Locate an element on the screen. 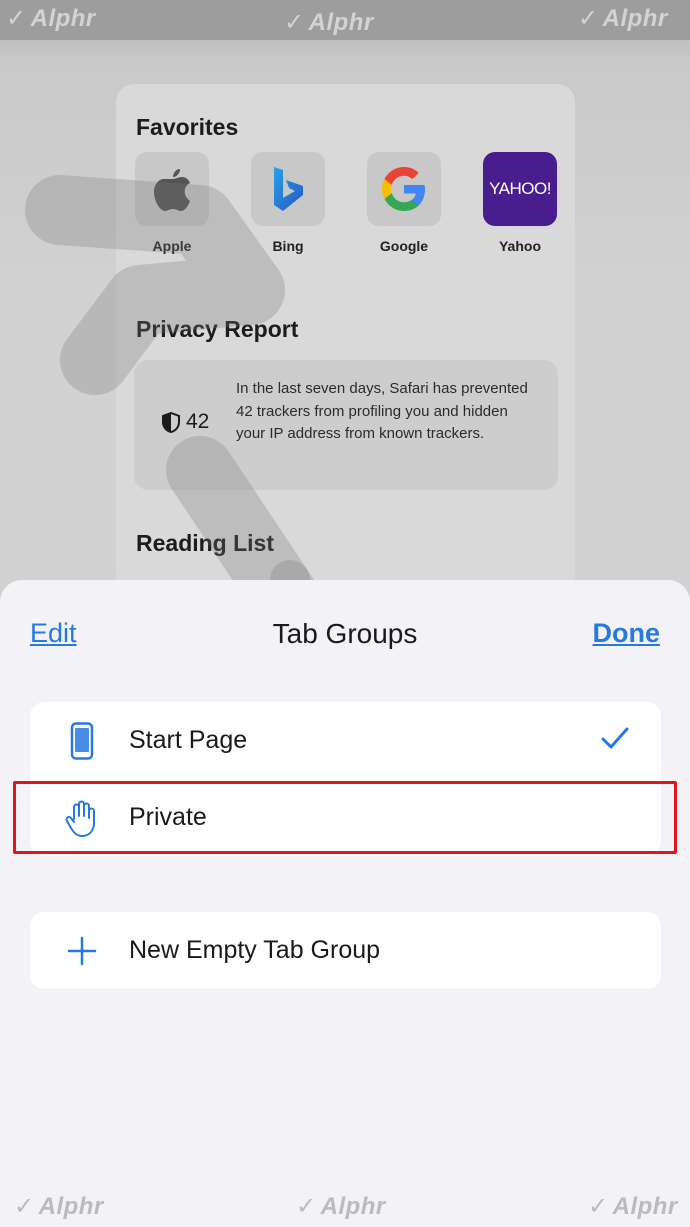  favorite-label: Bing is located at coordinates (288, 246).